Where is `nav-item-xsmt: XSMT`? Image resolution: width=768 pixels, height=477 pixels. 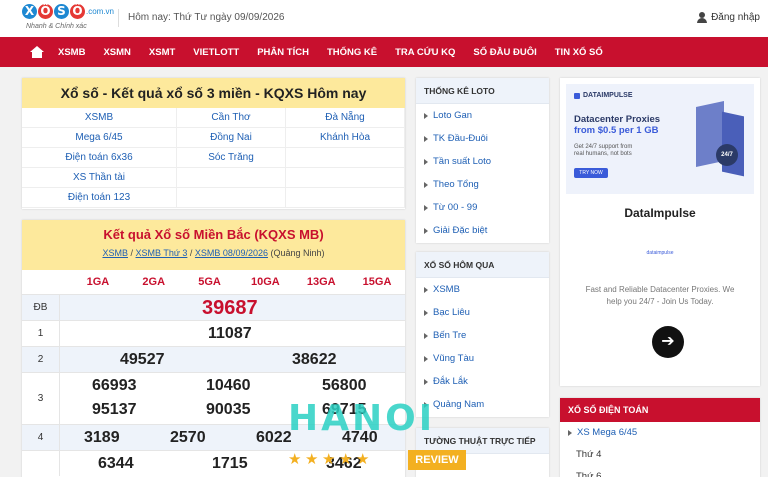 nav-item-xsmt: XSMT is located at coordinates (162, 52).